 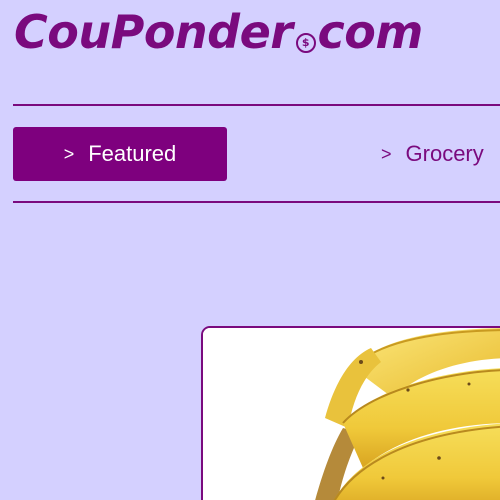 What do you see at coordinates (132, 153) in the screenshot?
I see `nav-tab-label: Featured` at bounding box center [132, 153].